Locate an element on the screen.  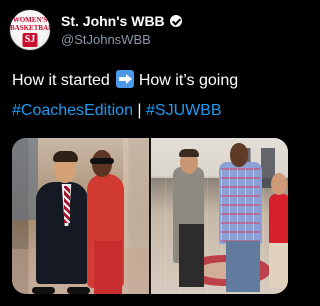
player-sunglasses is located at coordinates (102, 161).